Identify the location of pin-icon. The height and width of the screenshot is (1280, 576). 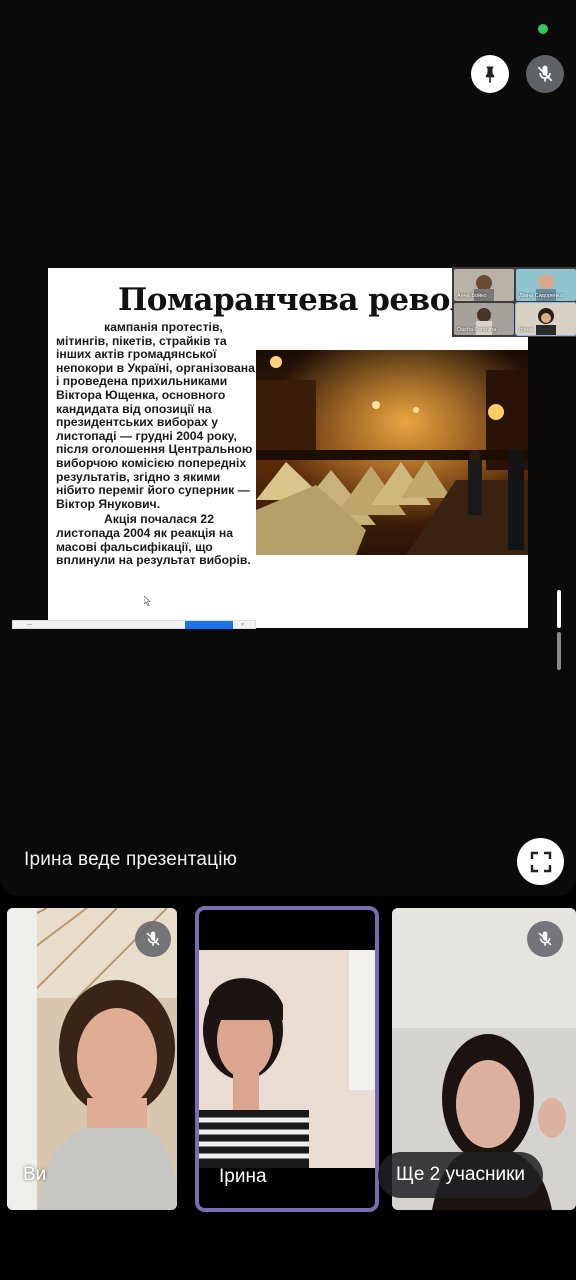
(490, 75).